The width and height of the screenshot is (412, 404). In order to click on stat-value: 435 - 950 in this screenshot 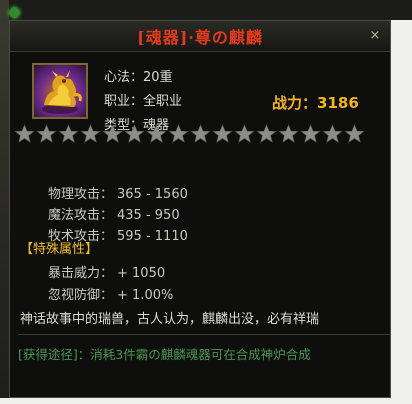, I will do `click(148, 215)`.